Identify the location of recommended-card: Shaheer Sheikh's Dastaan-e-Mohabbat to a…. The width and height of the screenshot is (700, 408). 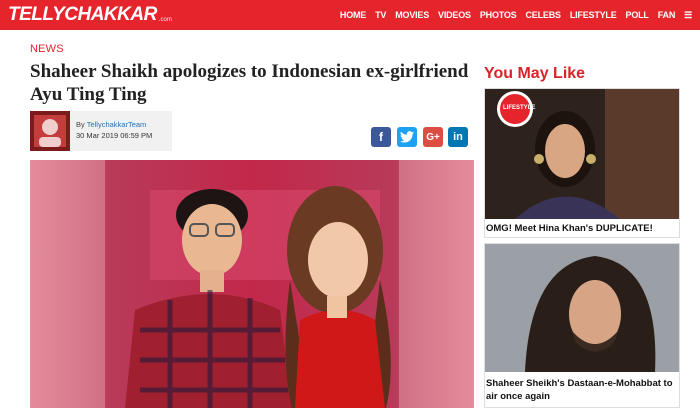
(582, 325).